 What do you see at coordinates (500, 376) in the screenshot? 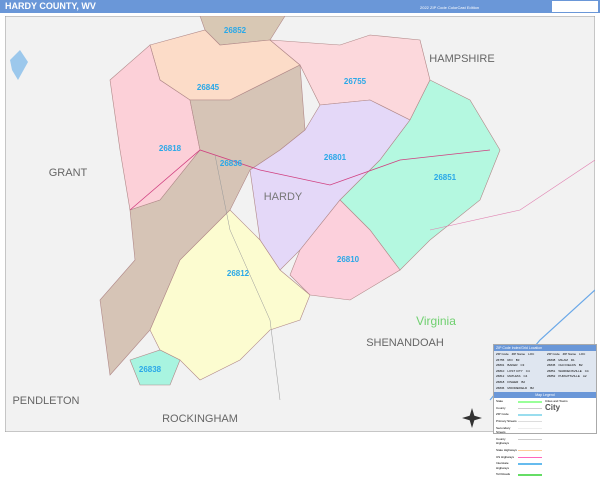
I see `index-zip: 26812` at bounding box center [500, 376].